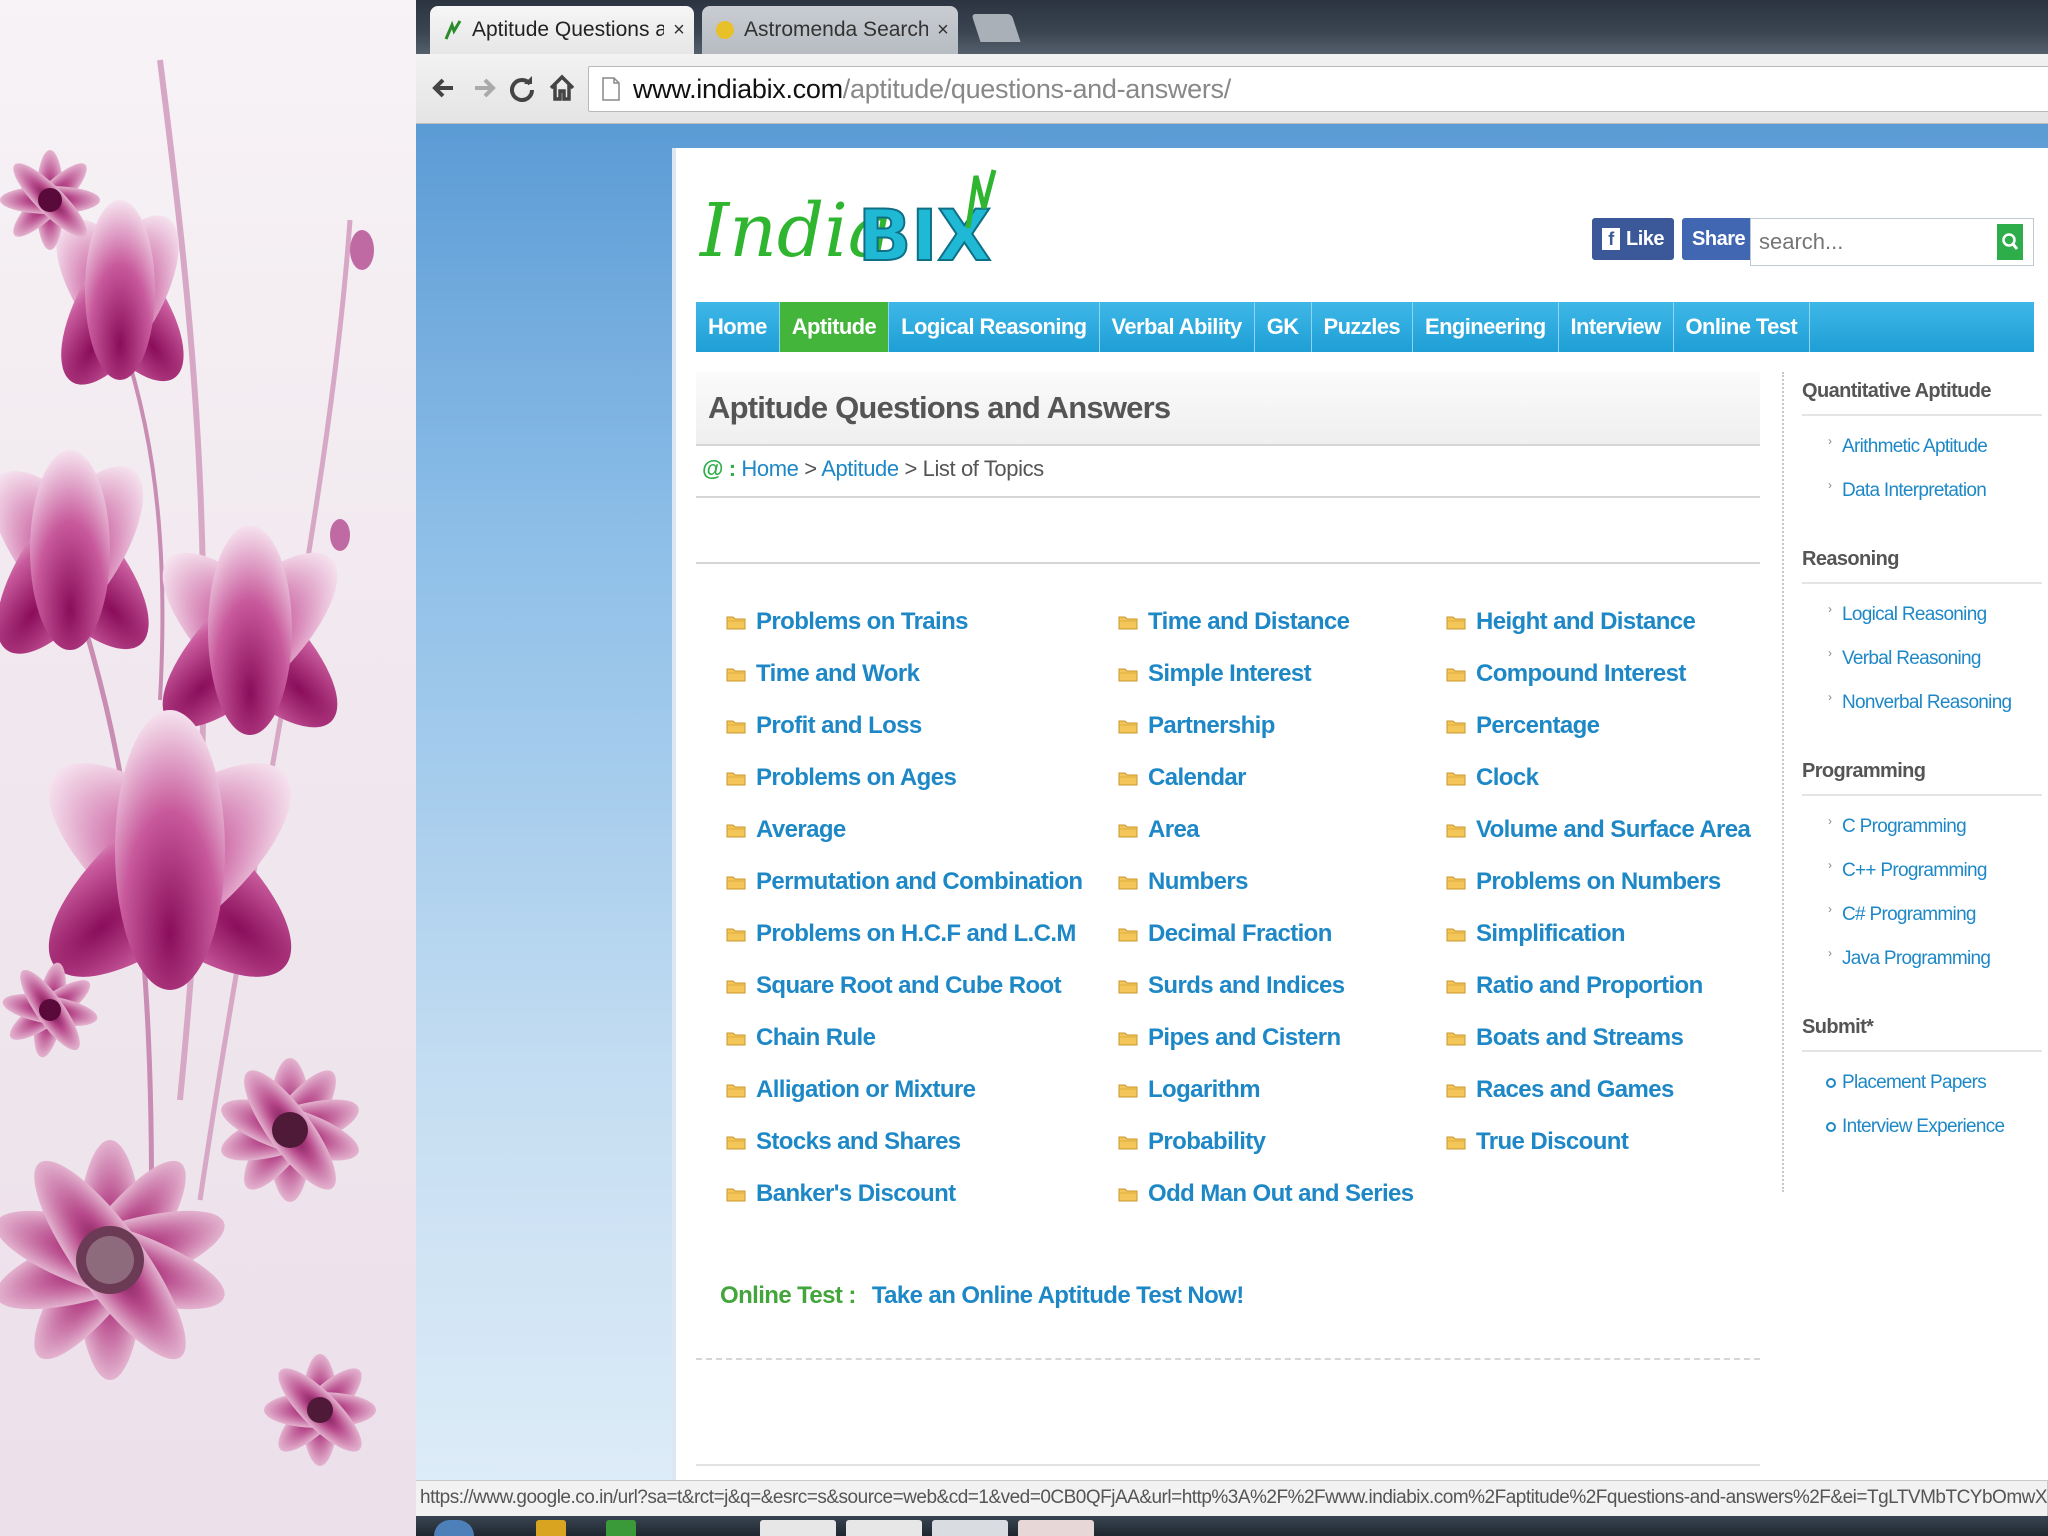  I want to click on sidebar-link: C# Programming, so click(1909, 915).